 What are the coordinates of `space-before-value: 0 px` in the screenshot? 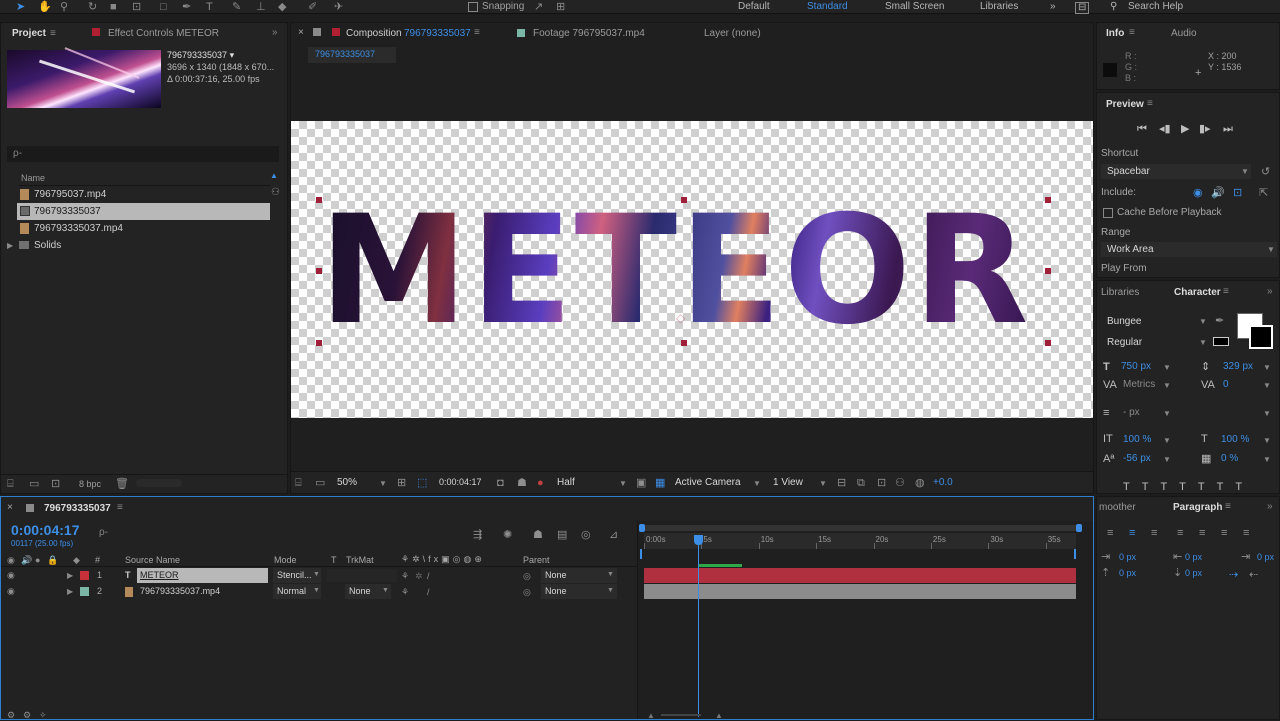 It's located at (1127, 573).